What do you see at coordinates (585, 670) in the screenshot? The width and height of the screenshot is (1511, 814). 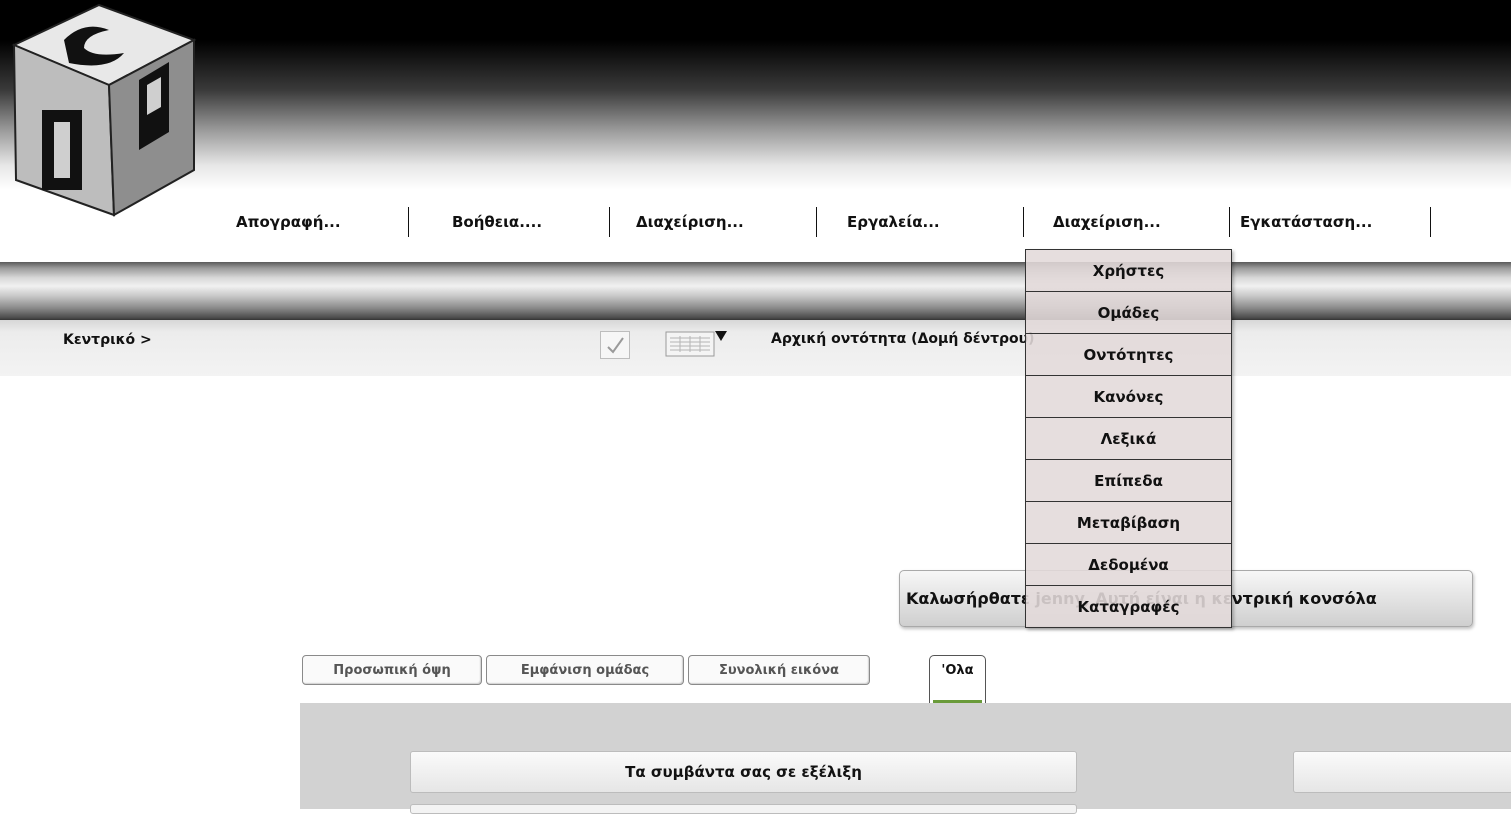 I see `tab-group-view: Εμφάνιση ομάδας` at bounding box center [585, 670].